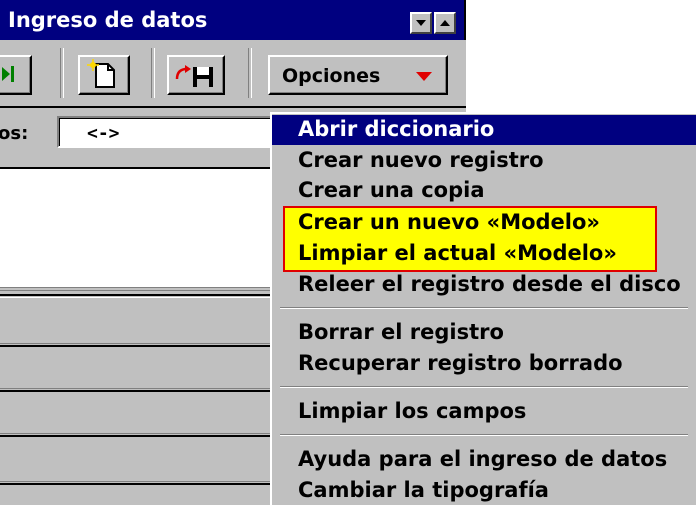 The width and height of the screenshot is (696, 506). Describe the element at coordinates (145, 227) in the screenshot. I see `text-area` at that location.